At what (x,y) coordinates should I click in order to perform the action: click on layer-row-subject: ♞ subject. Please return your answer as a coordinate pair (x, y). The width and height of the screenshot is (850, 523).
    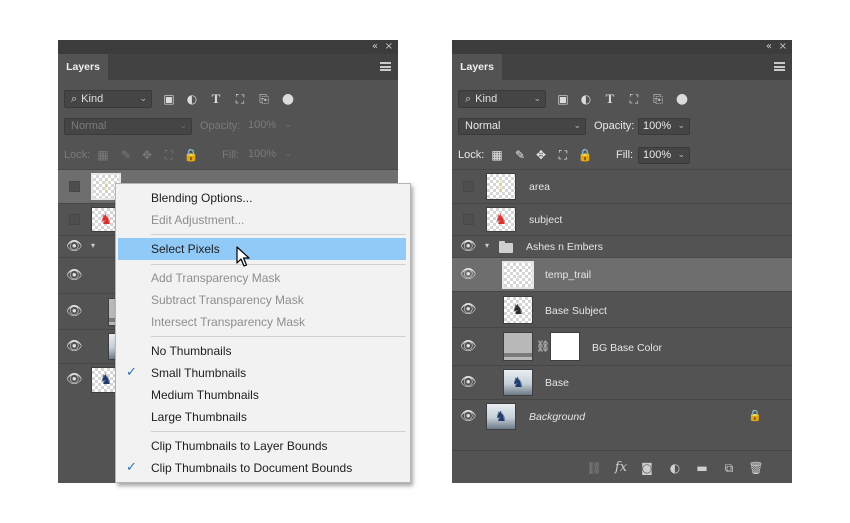
    Looking at the image, I should click on (622, 219).